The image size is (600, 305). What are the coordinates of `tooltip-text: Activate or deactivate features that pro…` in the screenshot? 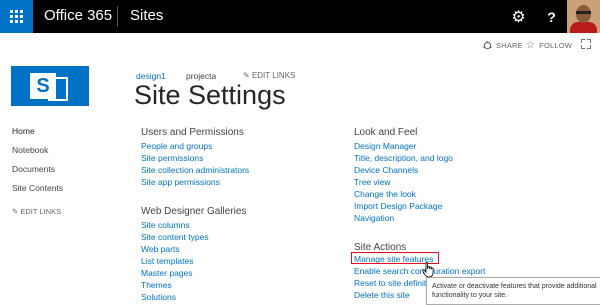 It's located at (514, 291).